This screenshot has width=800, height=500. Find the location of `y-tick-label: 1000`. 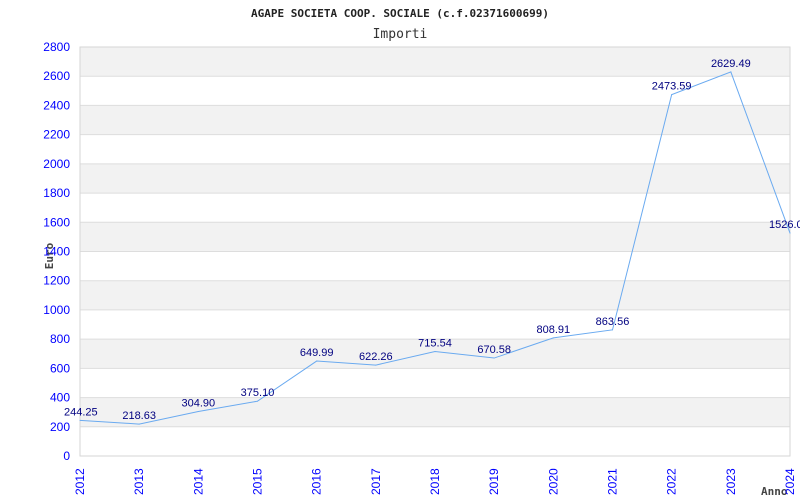

y-tick-label: 1000 is located at coordinates (56, 310).